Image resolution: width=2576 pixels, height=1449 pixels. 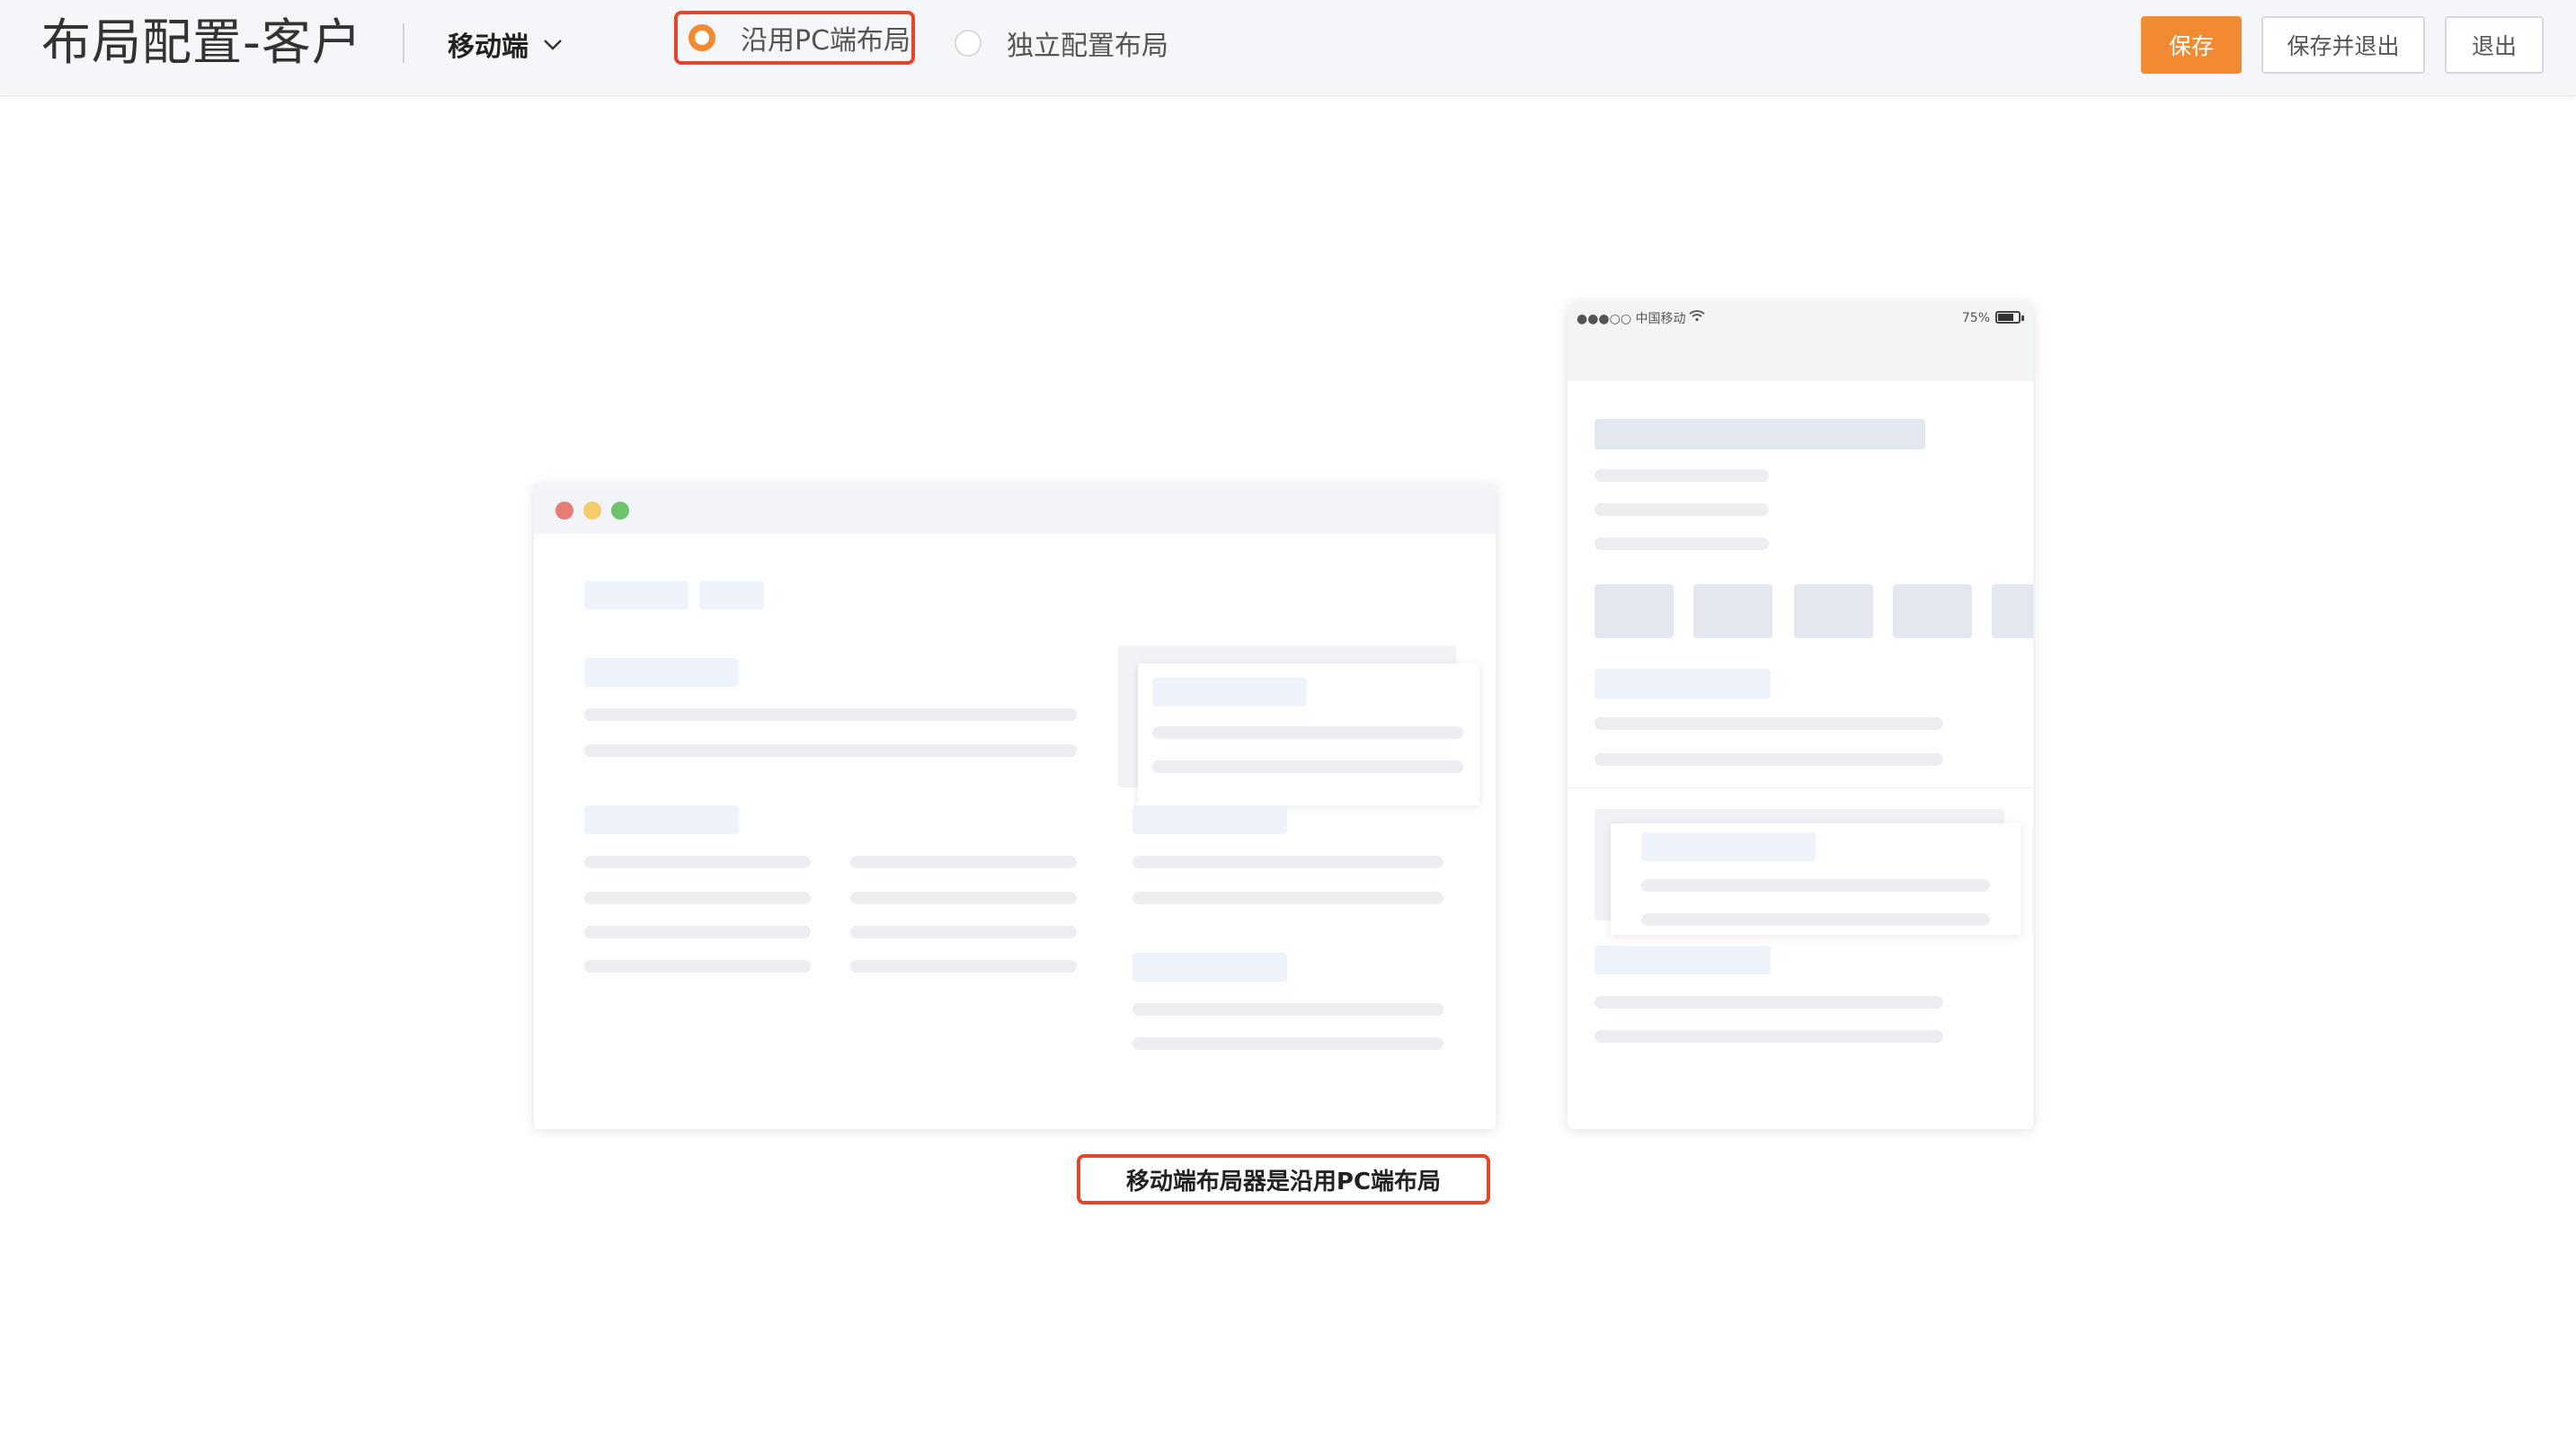 What do you see at coordinates (403, 43) in the screenshot?
I see `toolbar-divider` at bounding box center [403, 43].